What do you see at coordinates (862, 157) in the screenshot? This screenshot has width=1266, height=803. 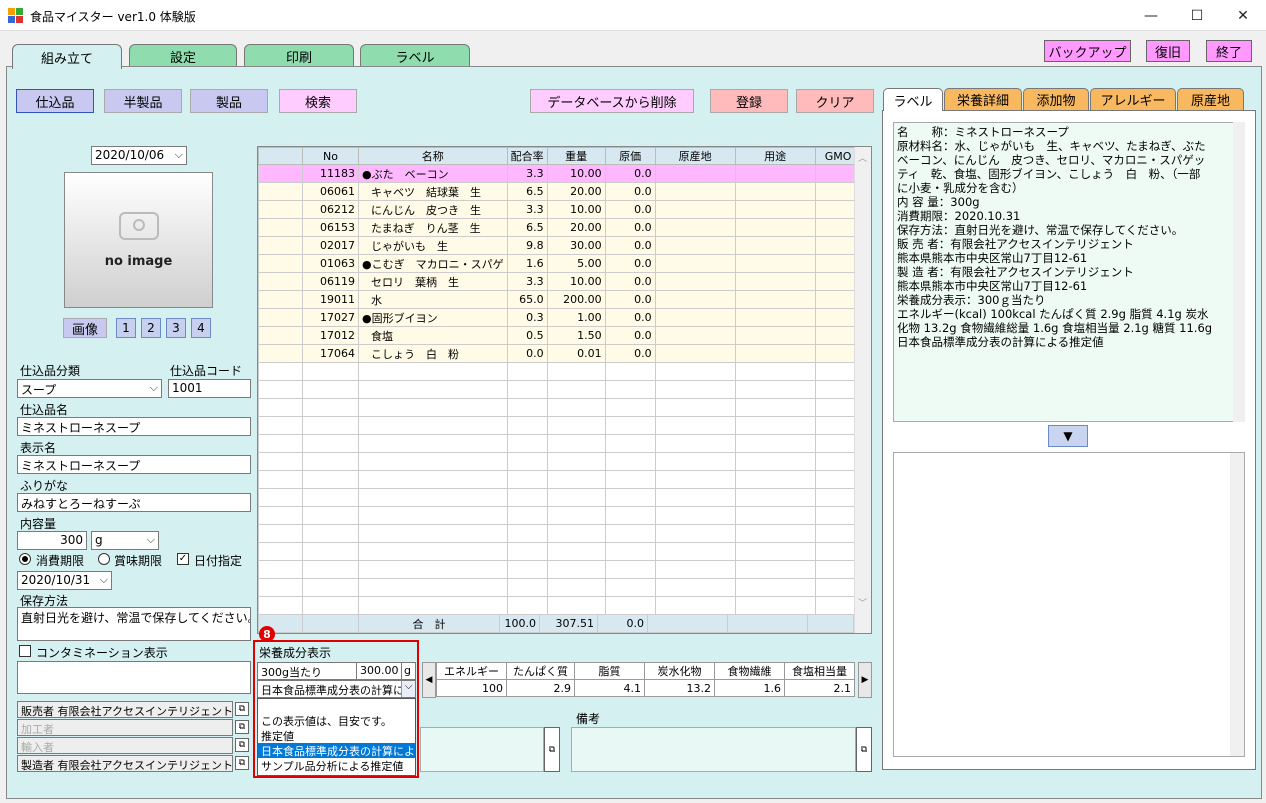 I see `chevron-up-icon: ︿` at bounding box center [862, 157].